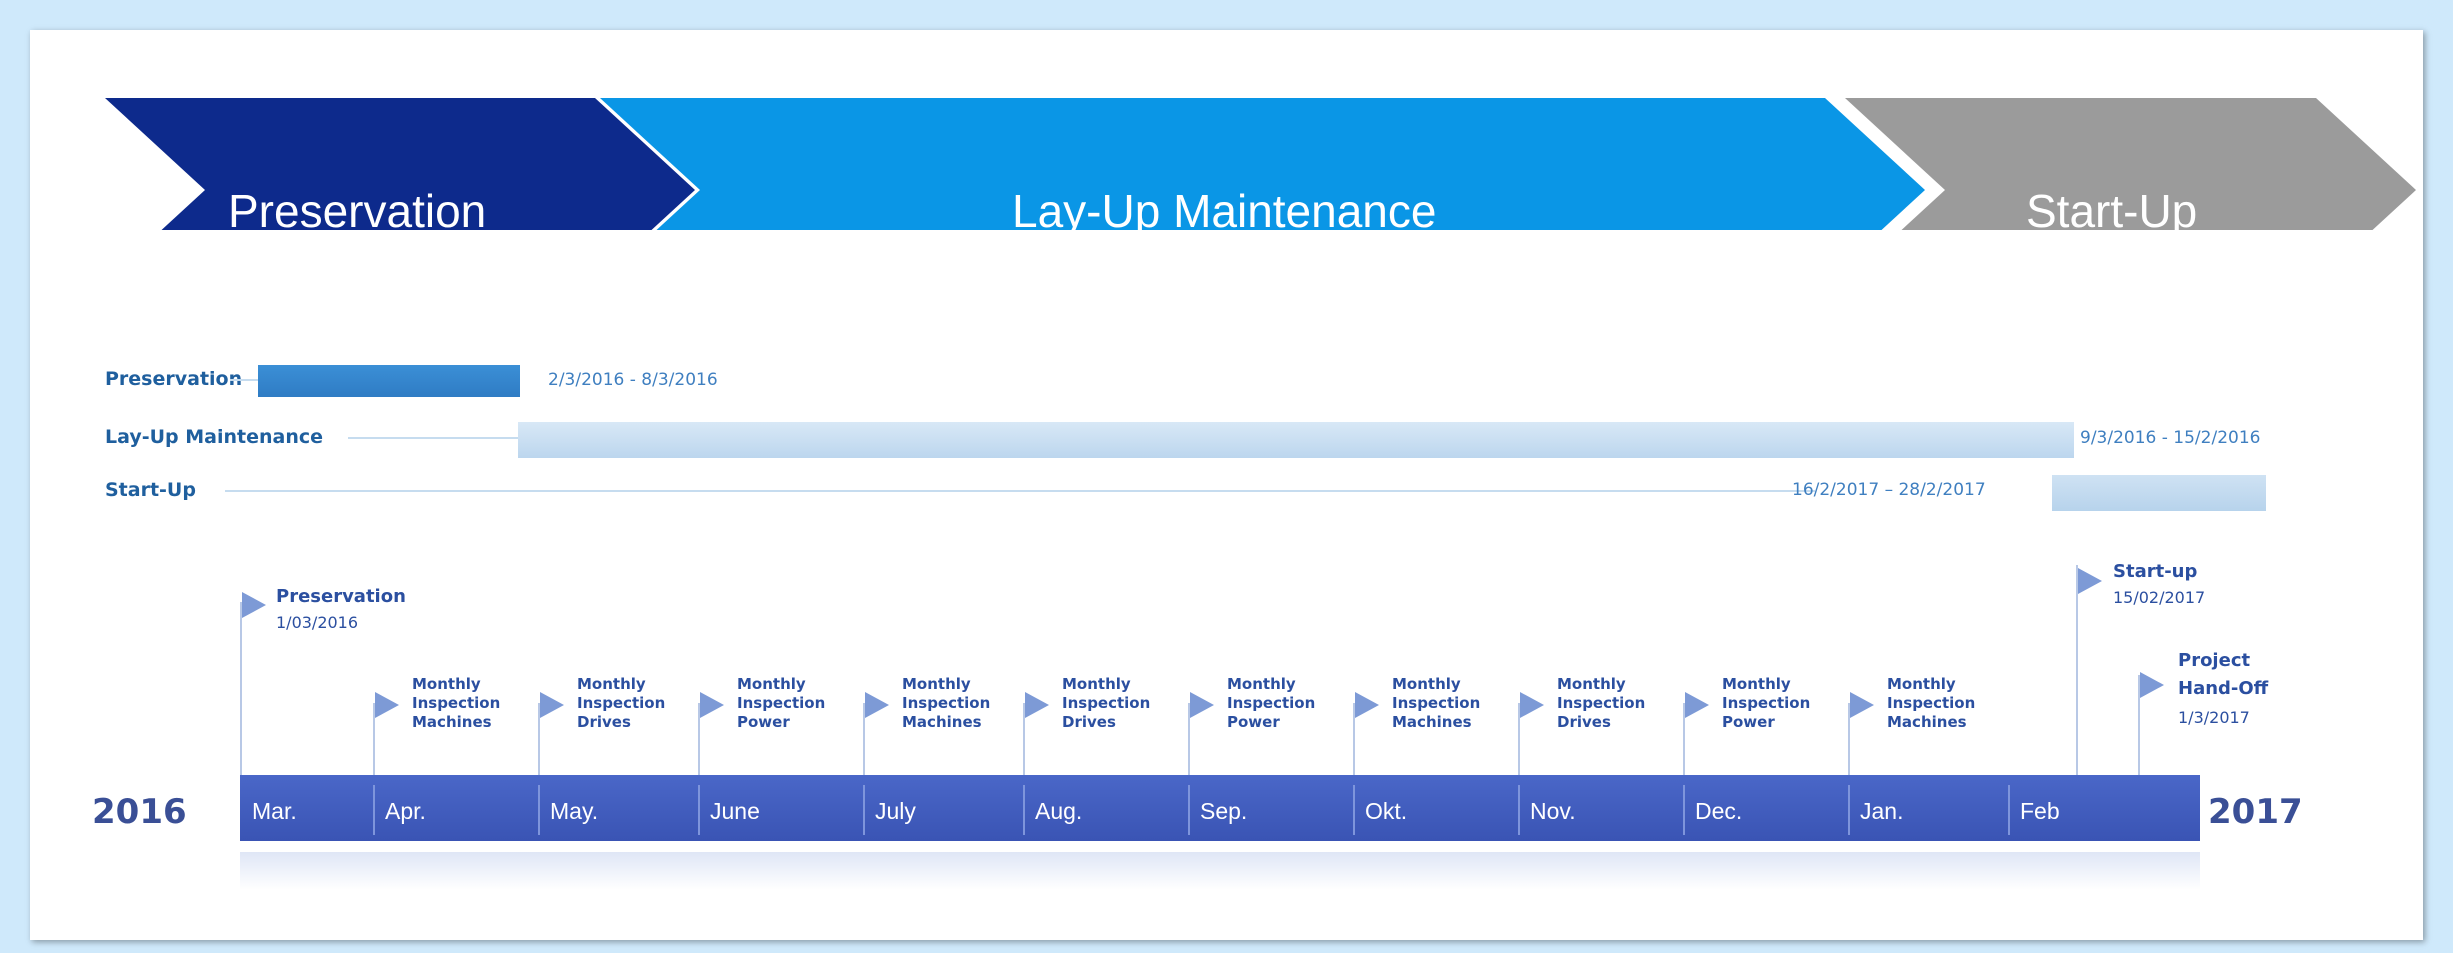  What do you see at coordinates (433, 438) in the screenshot?
I see `gantt-line-layup` at bounding box center [433, 438].